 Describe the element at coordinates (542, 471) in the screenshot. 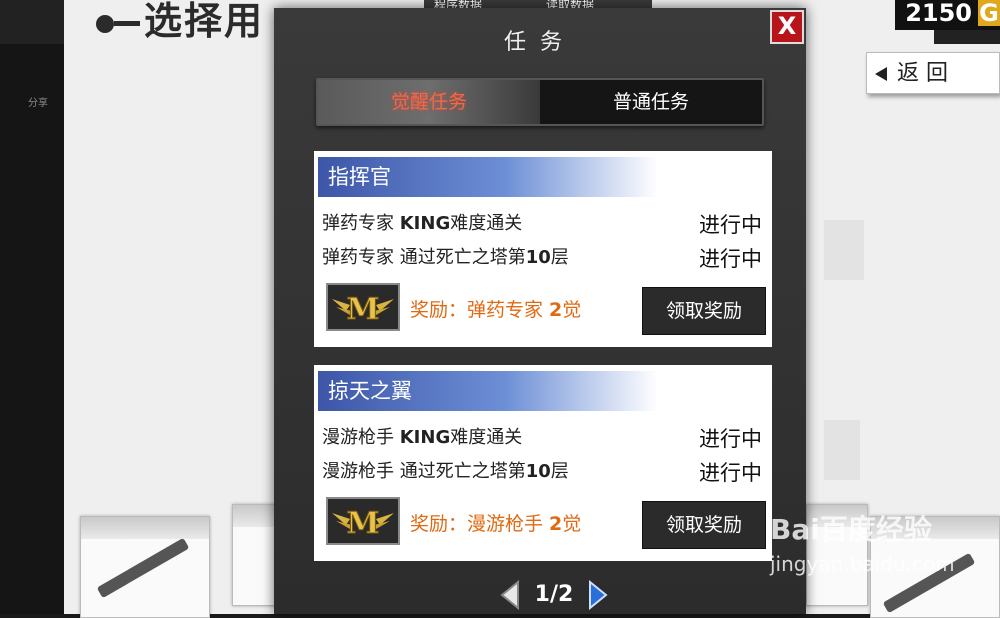

I see `task-objective: 漫游枪手 通过死亡之塔第10层 进行中` at that location.